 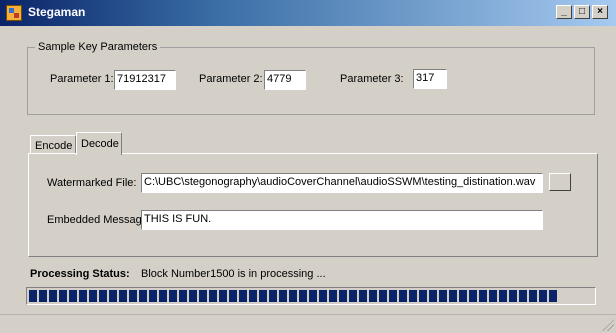 I want to click on minimize-button: _, so click(x=564, y=12).